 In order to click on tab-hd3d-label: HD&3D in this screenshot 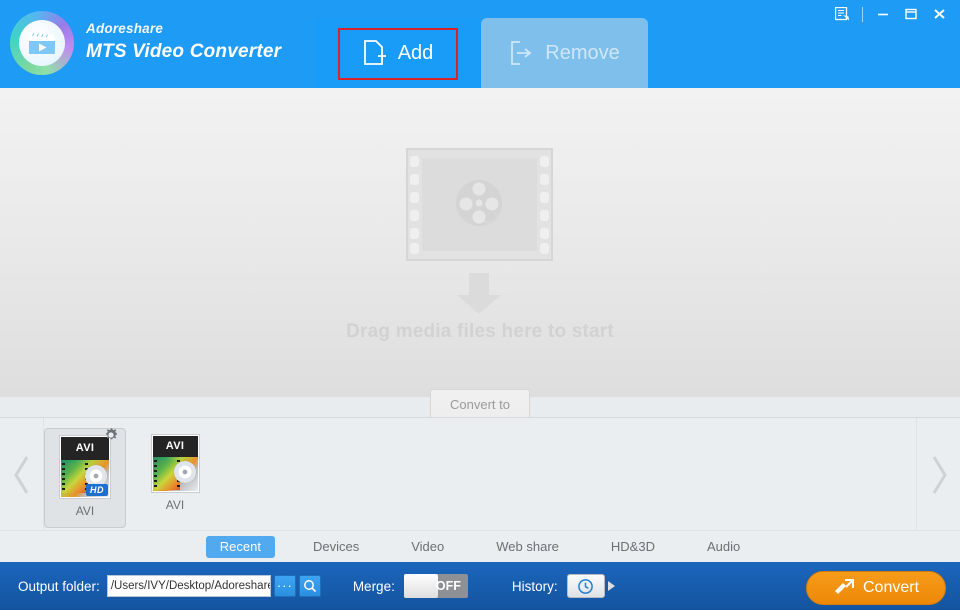, I will do `click(632, 546)`.